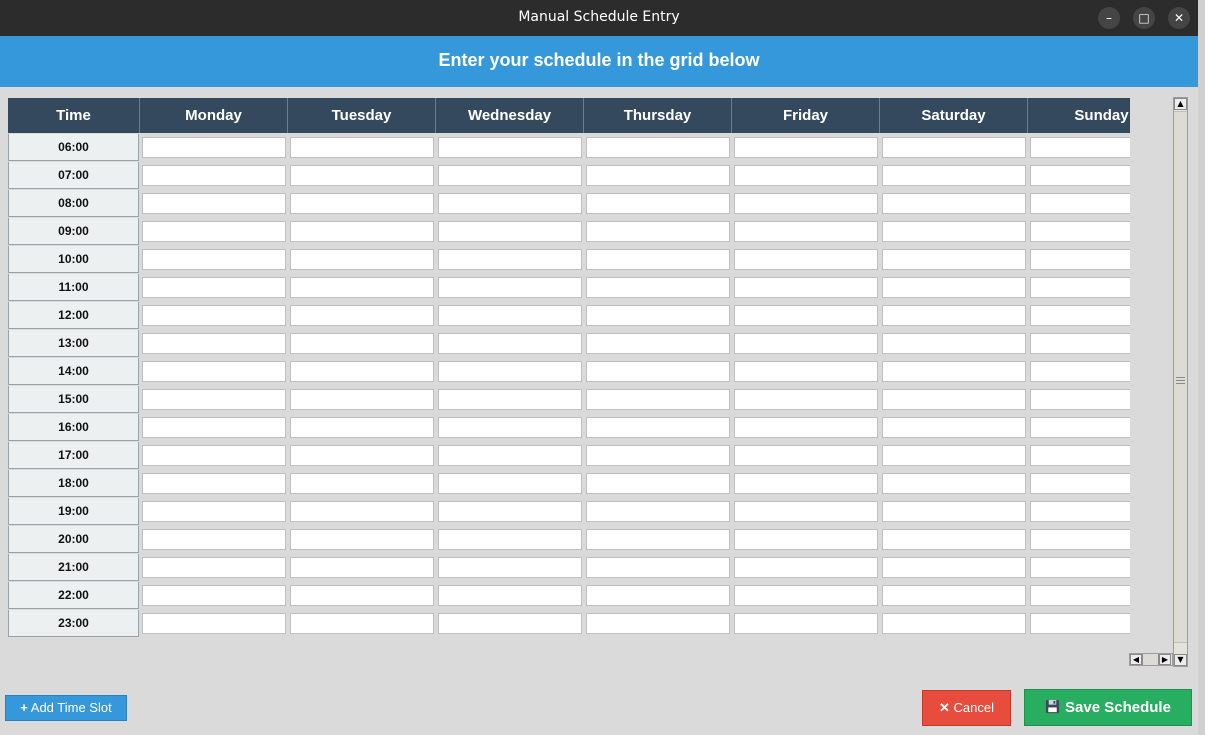 This screenshot has width=1205, height=735. Describe the element at coordinates (1180, 104) in the screenshot. I see `scroll-up-arrow-icon: ▲` at that location.